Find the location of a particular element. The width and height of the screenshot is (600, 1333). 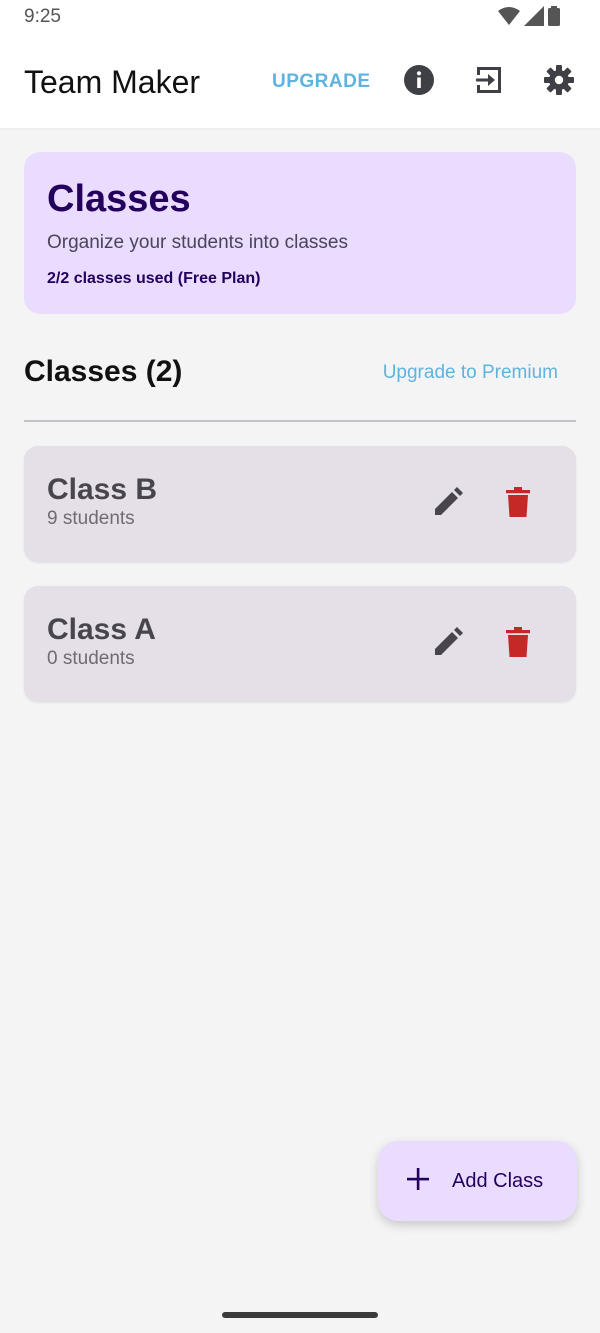

status-icons is located at coordinates (529, 18).